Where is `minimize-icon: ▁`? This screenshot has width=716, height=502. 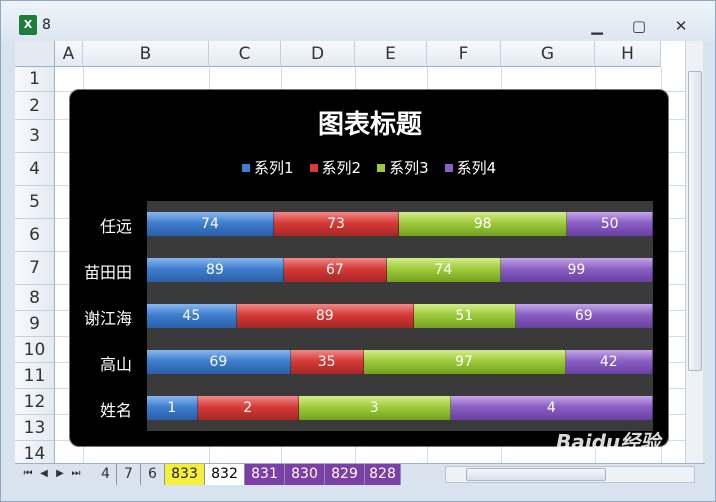 minimize-icon: ▁ is located at coordinates (597, 26).